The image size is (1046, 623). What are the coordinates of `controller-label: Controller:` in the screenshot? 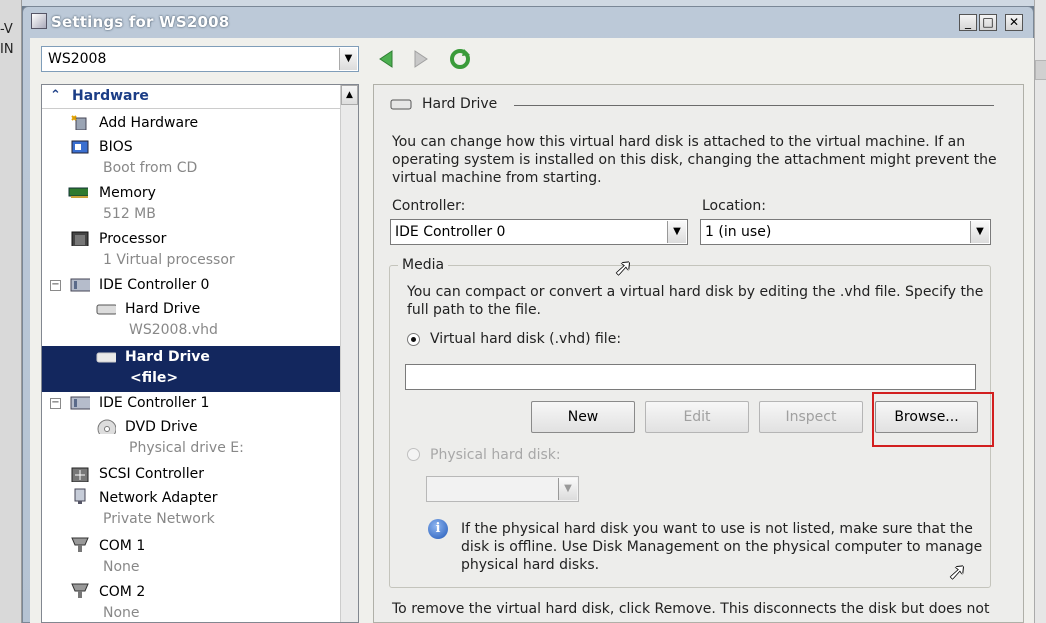 It's located at (429, 206).